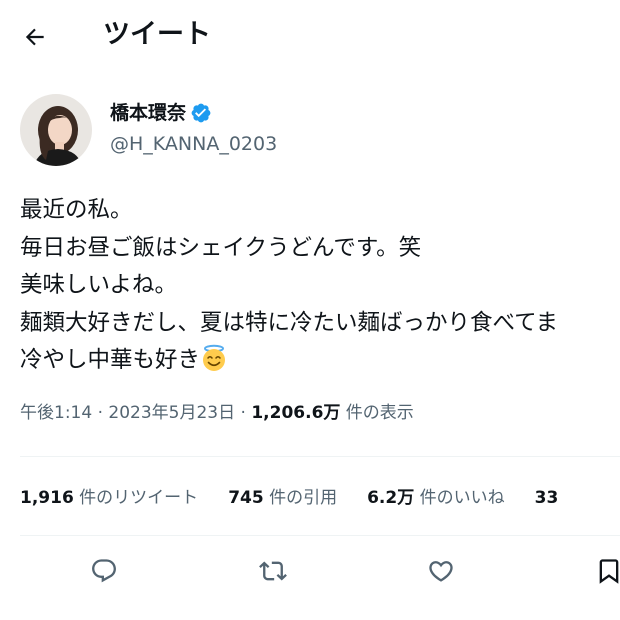  I want to click on quotes-label: 件の引用, so click(300, 498).